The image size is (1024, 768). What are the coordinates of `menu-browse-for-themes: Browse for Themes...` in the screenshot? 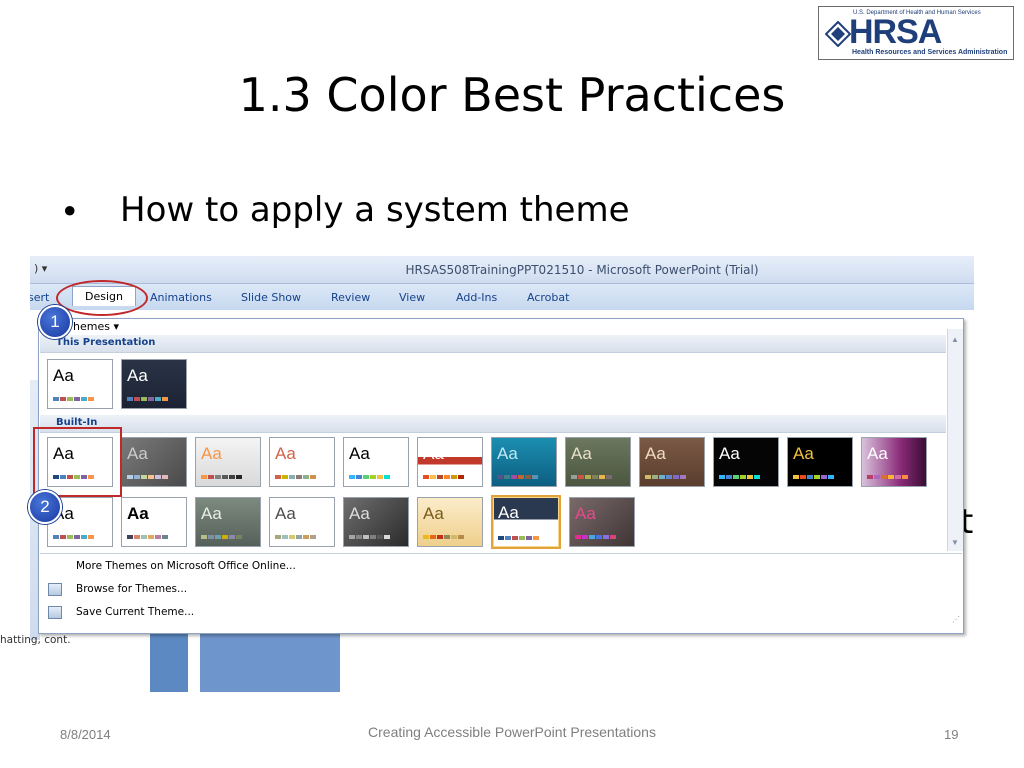 It's located at (131, 589).